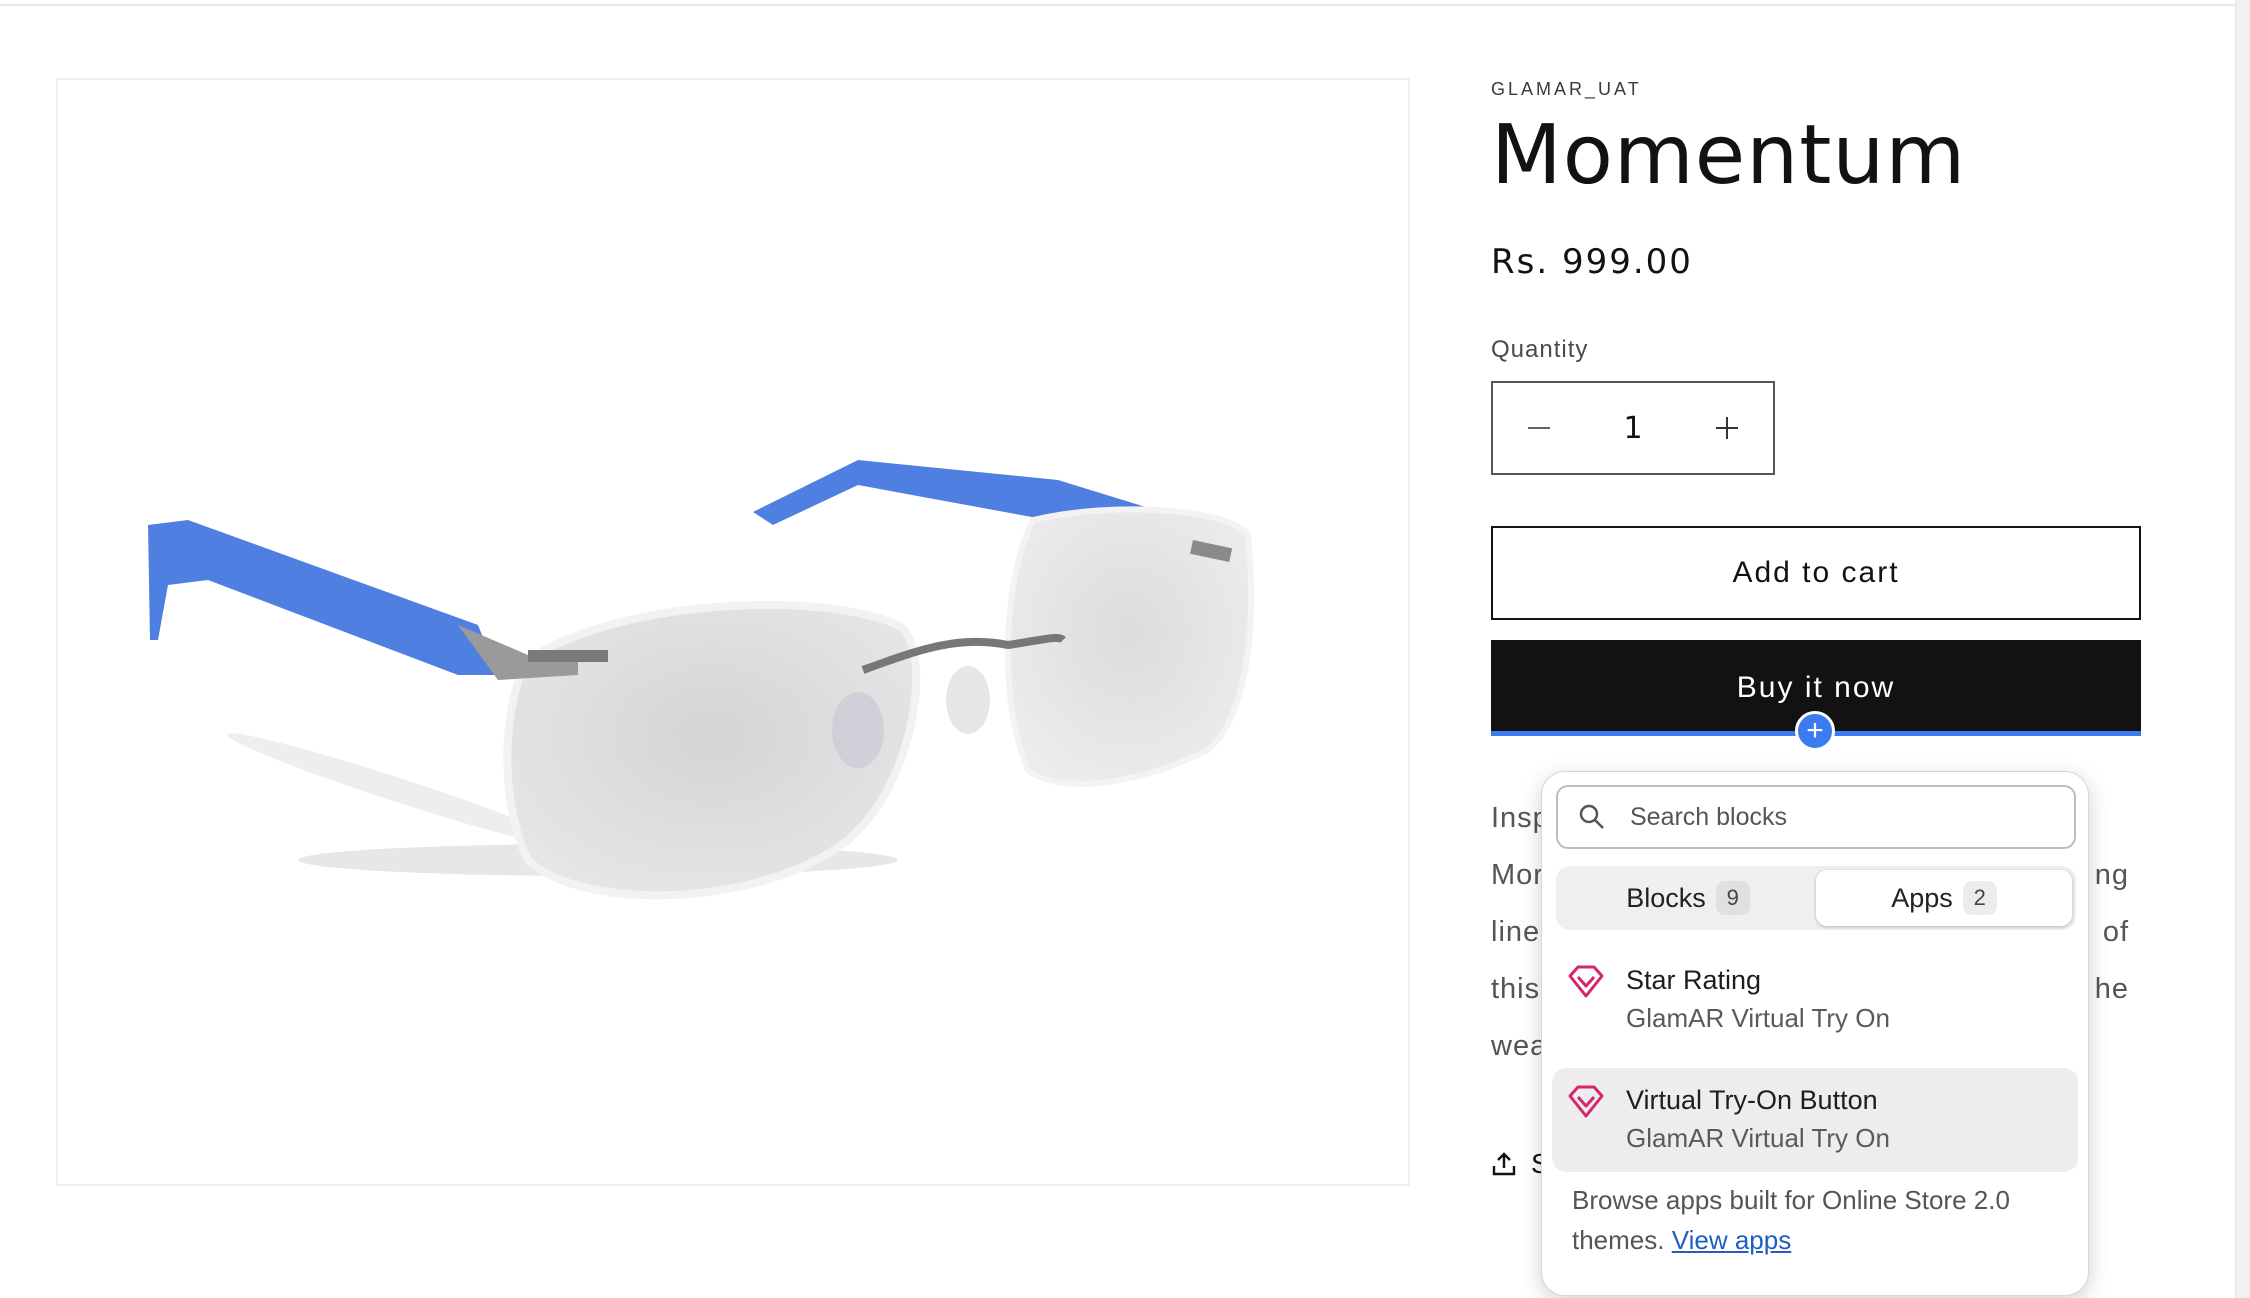 The image size is (2250, 1298). What do you see at coordinates (1732, 1240) in the screenshot?
I see `view-apps-link: View apps` at bounding box center [1732, 1240].